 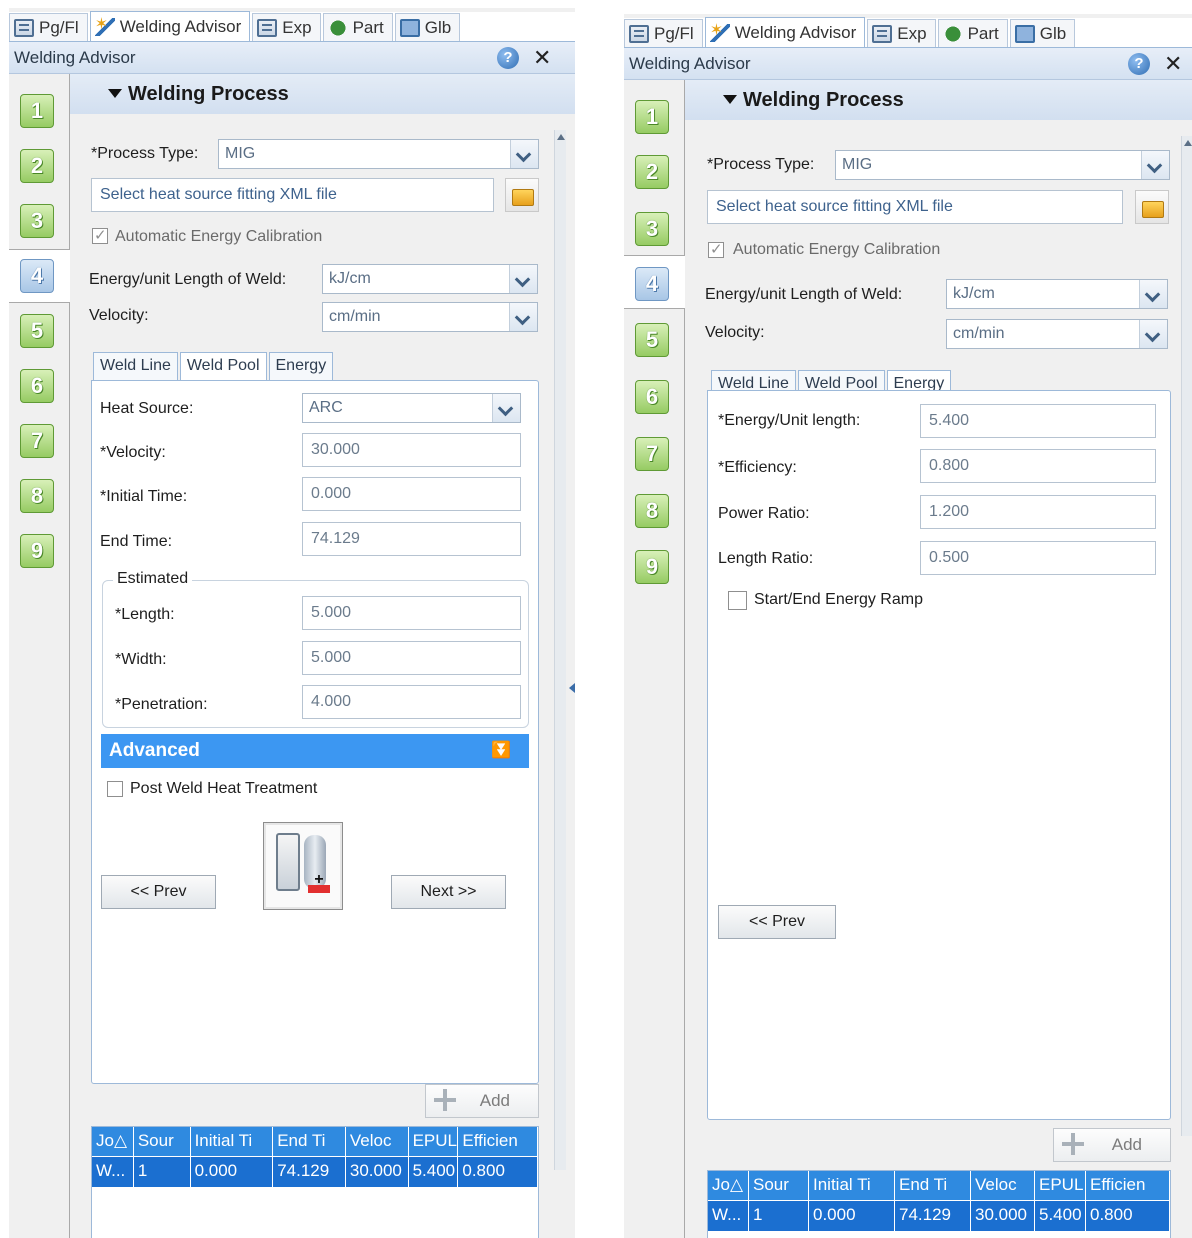 I want to click on length-field: 5.000, so click(x=411, y=613).